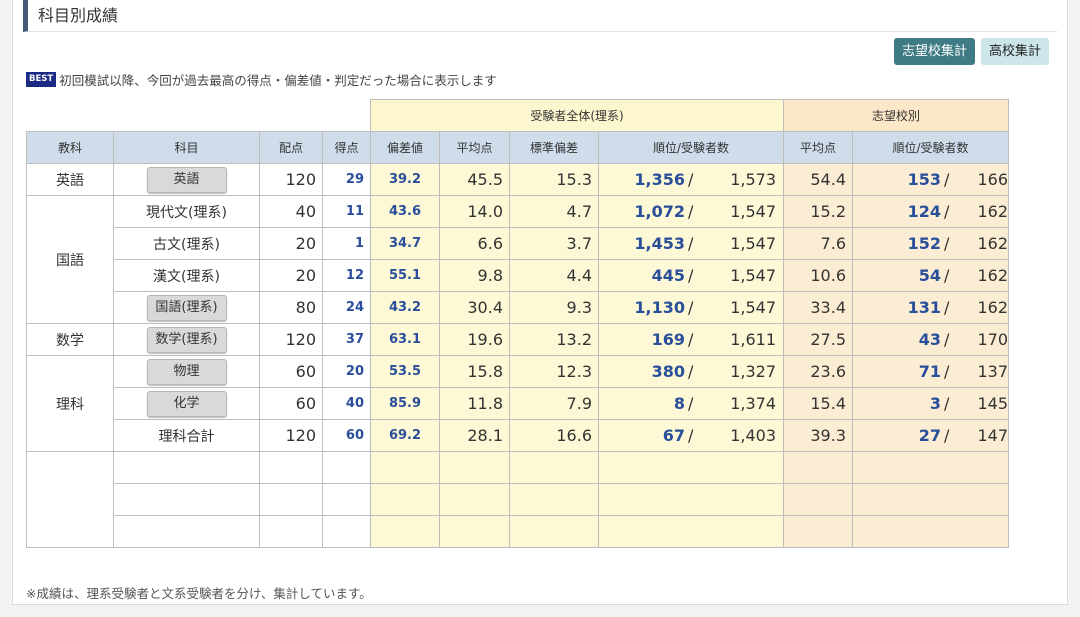  I want to click on subject-button: 数学(理系), so click(186, 339).